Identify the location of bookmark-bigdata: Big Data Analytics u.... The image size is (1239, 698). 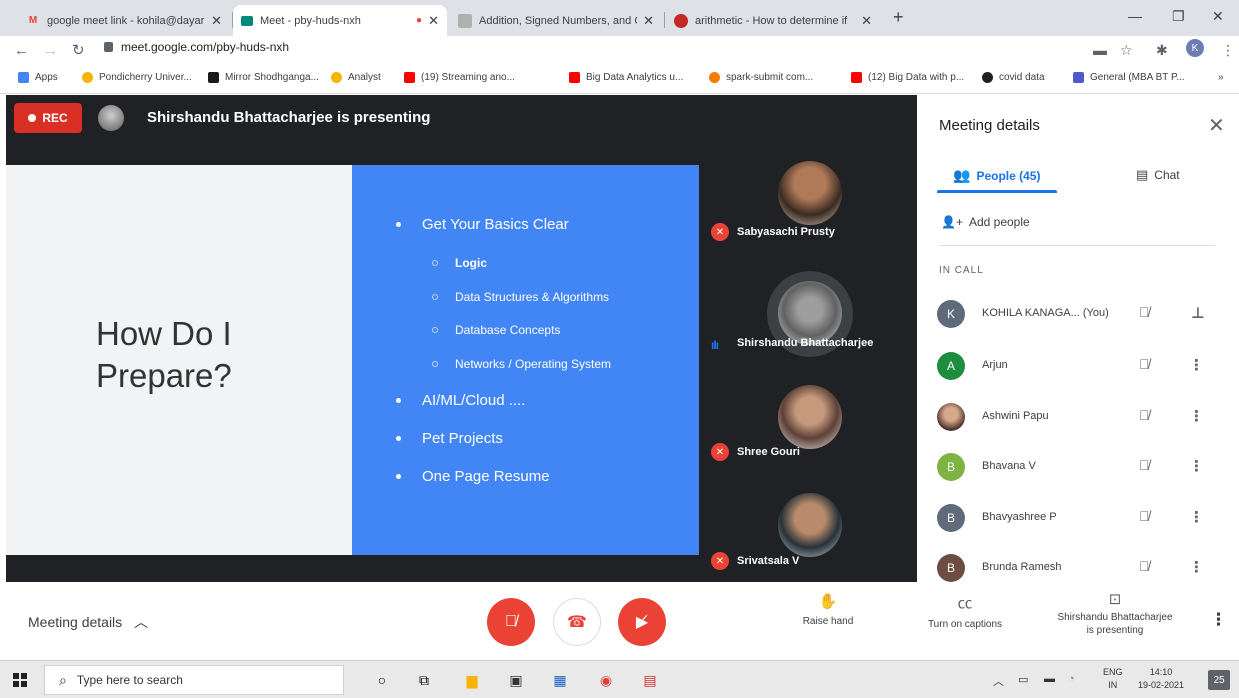
(626, 77).